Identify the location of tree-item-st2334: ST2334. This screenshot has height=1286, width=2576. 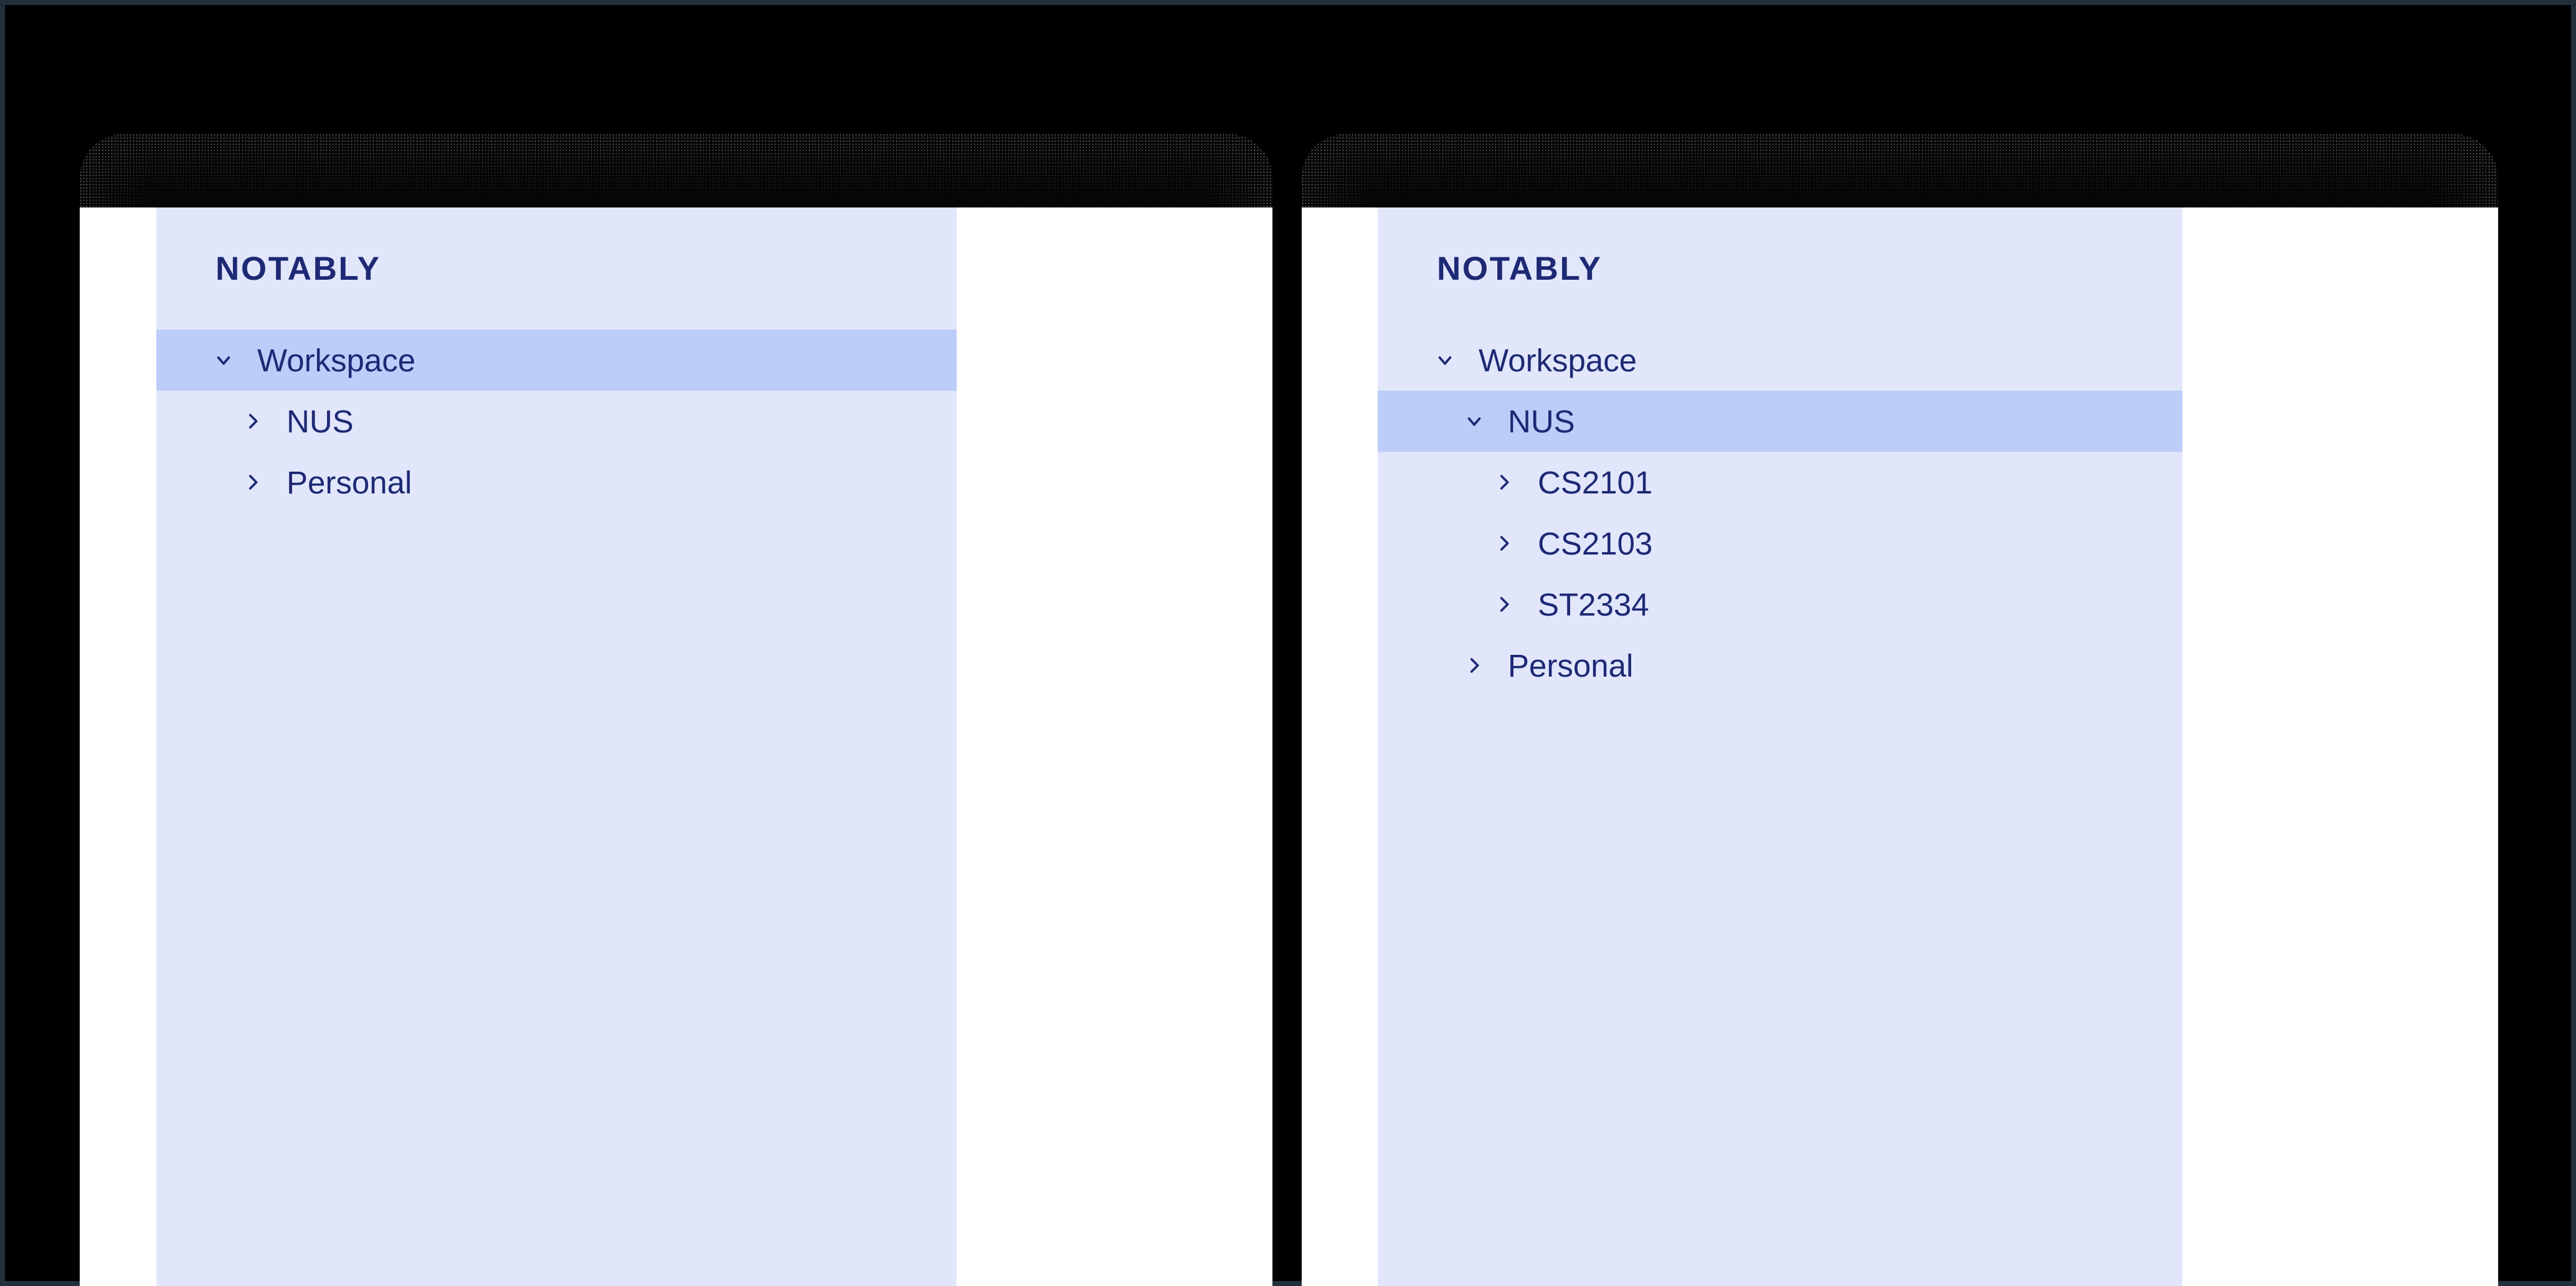
(1780, 604).